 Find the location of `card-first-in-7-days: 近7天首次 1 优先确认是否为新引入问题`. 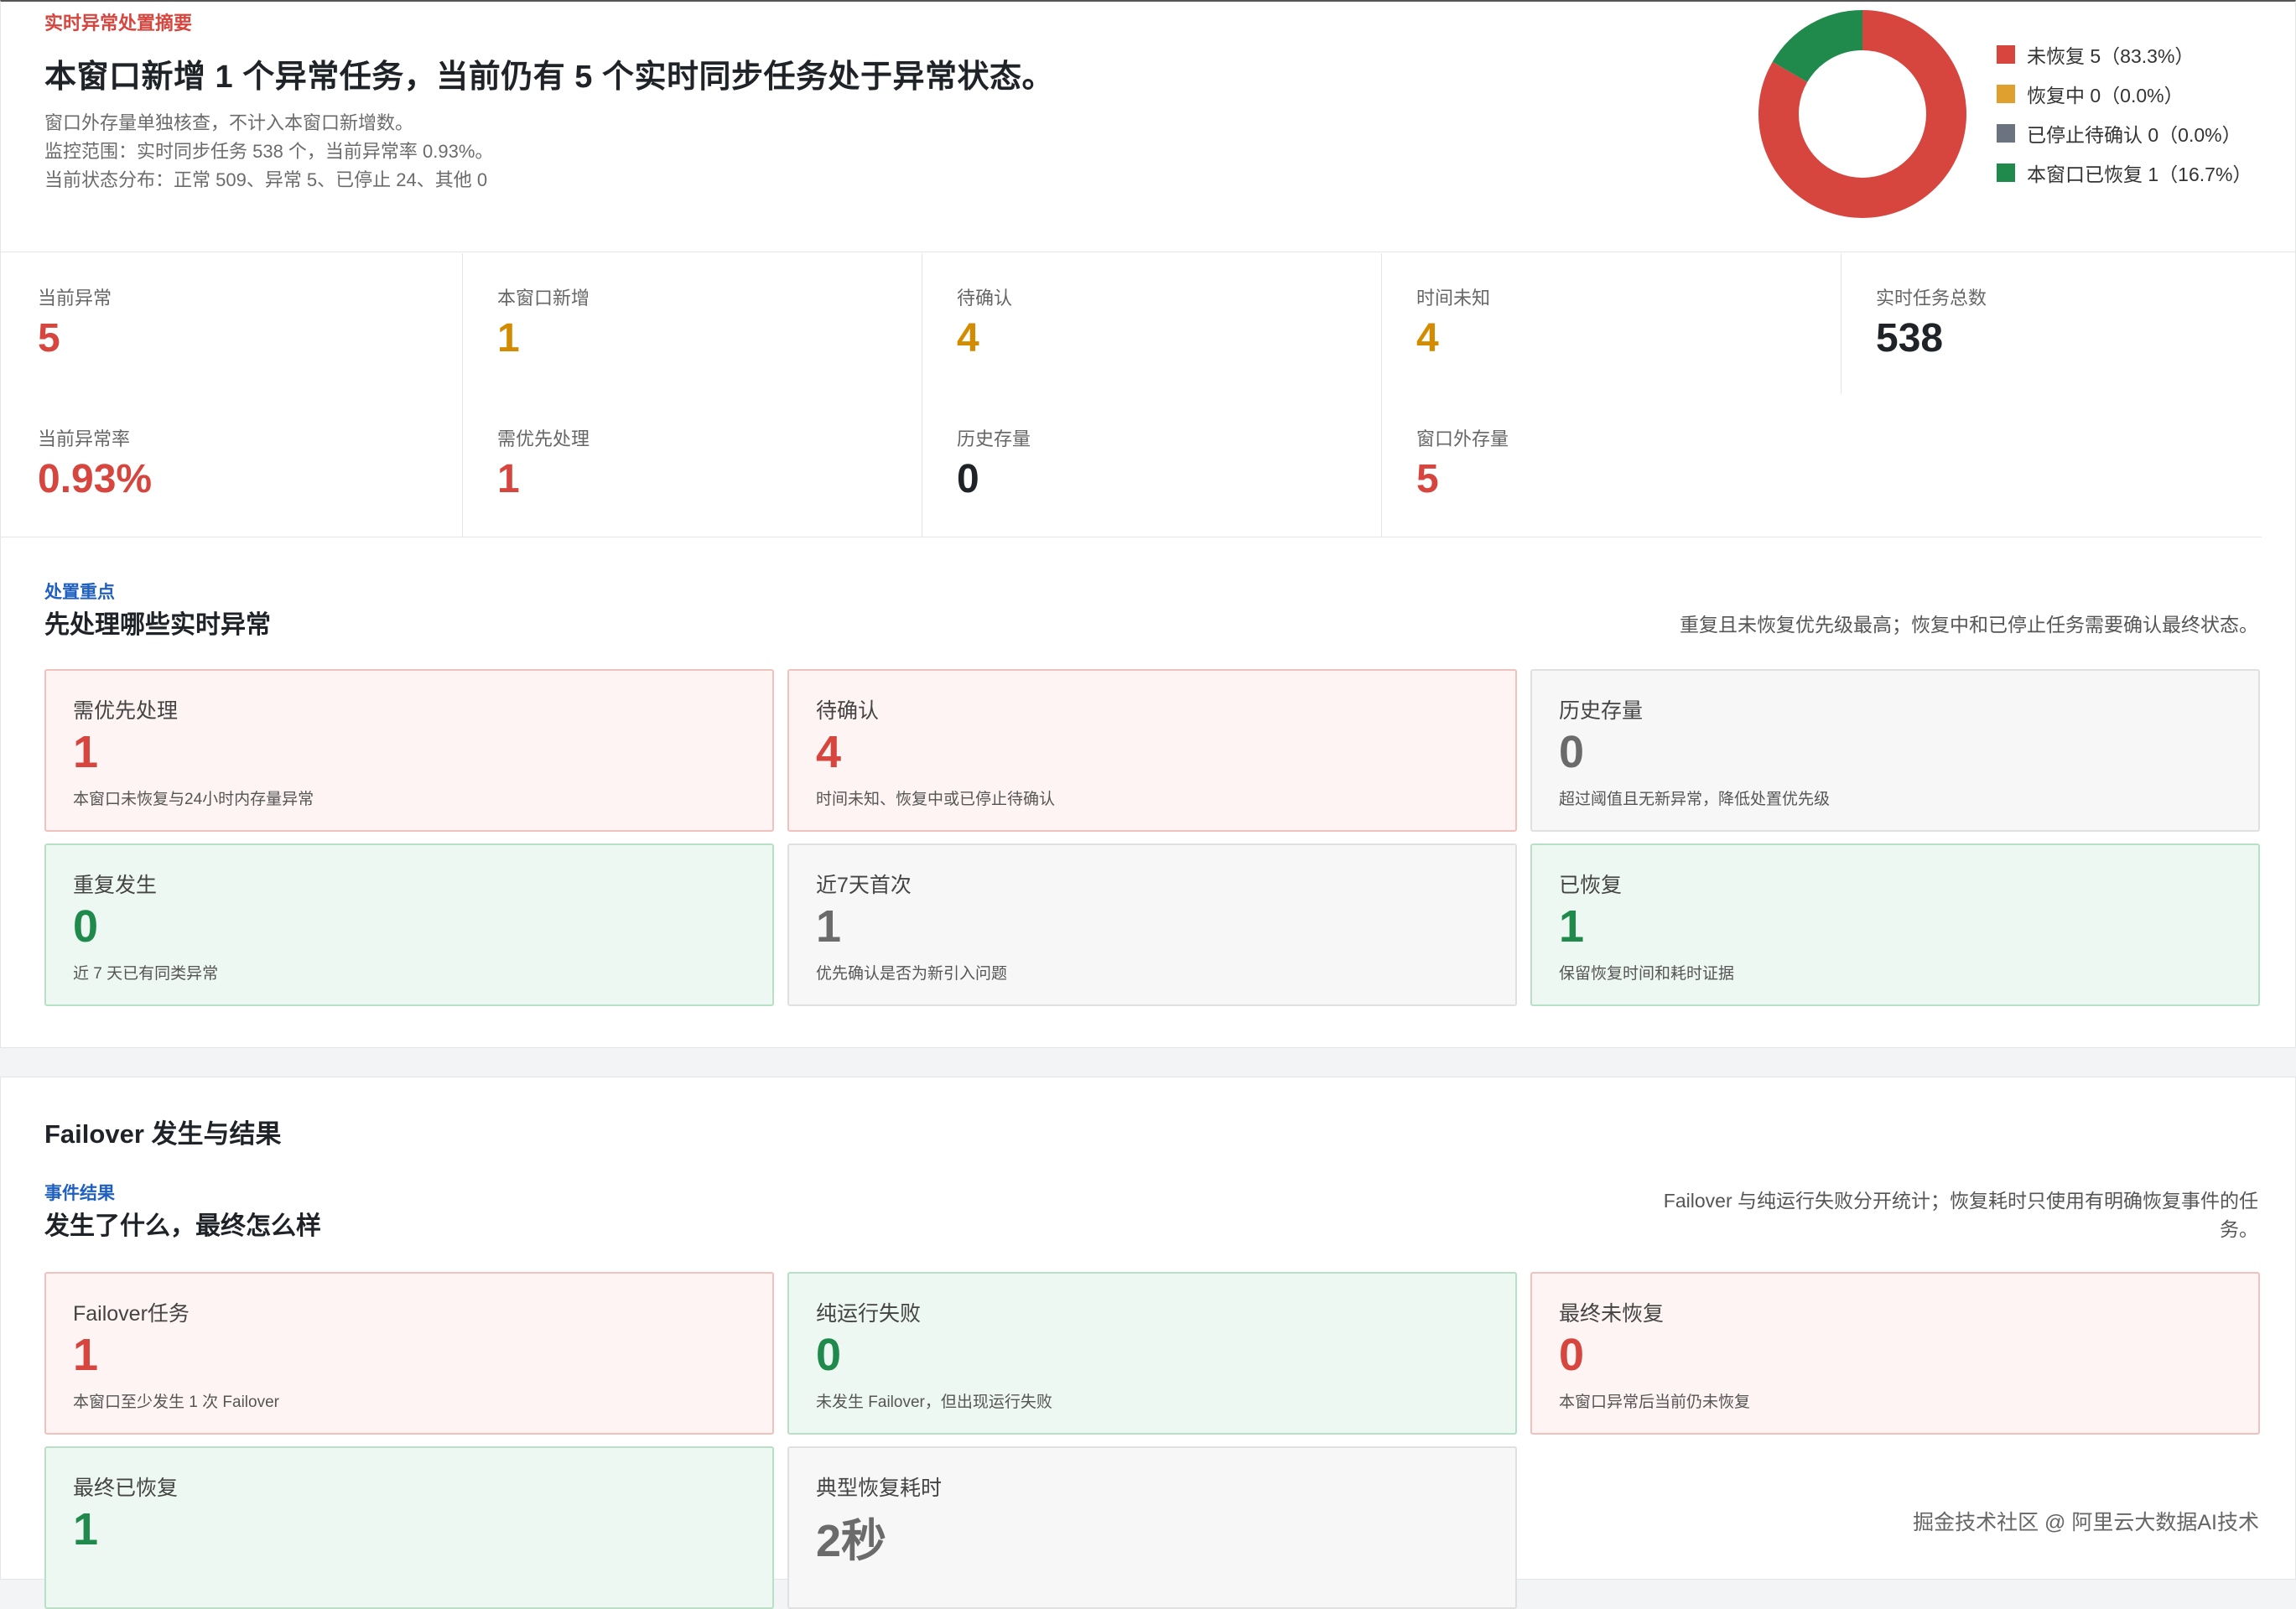

card-first-in-7-days: 近7天首次 1 优先确认是否为新引入问题 is located at coordinates (1152, 924).